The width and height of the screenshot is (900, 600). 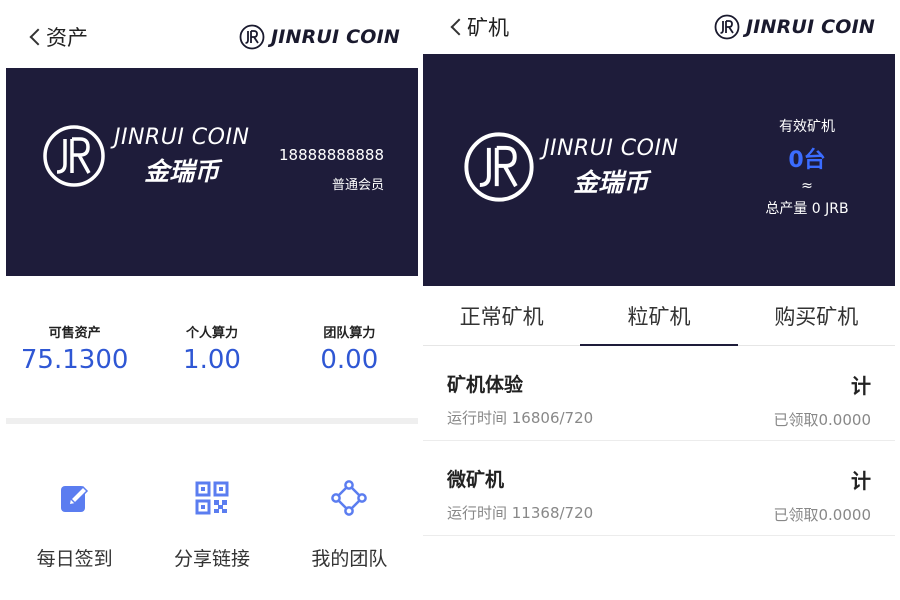 What do you see at coordinates (807, 127) in the screenshot?
I see `valid-miners-label: 有效矿机` at bounding box center [807, 127].